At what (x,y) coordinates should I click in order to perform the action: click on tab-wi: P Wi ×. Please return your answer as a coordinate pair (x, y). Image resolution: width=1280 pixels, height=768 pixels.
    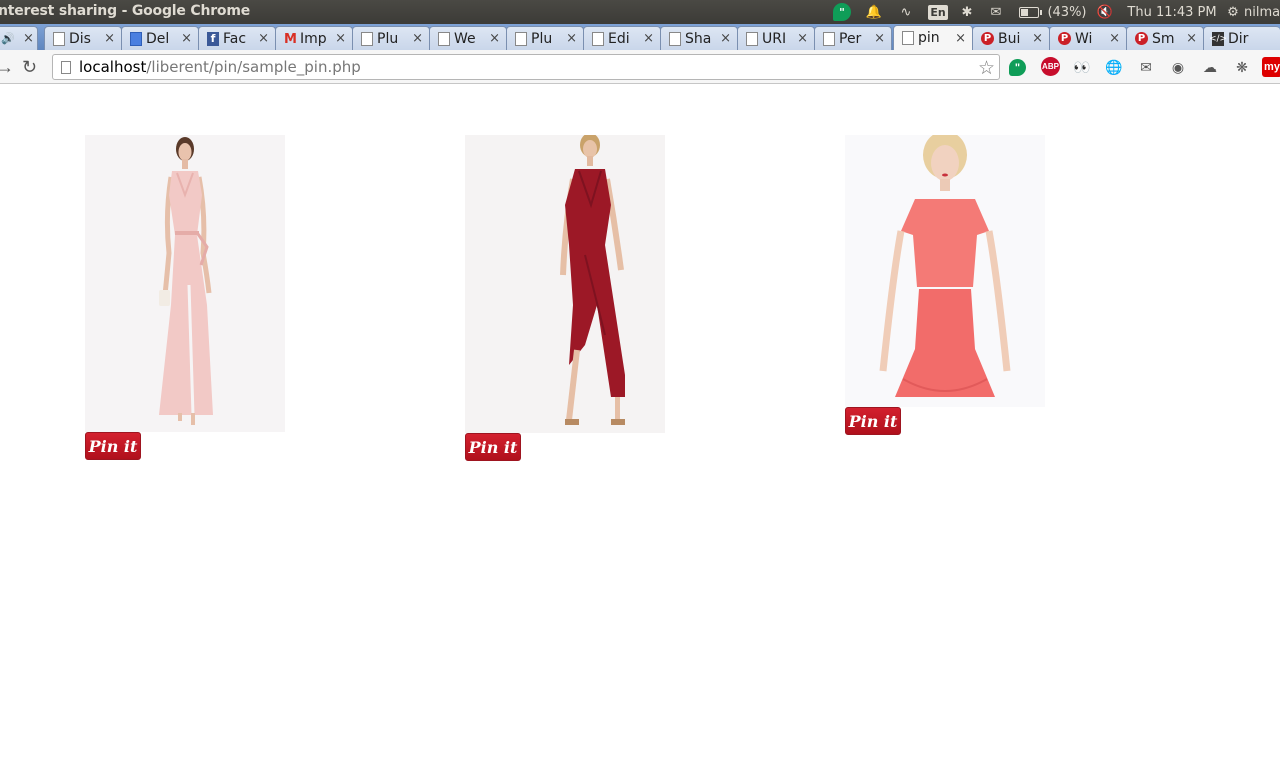
    Looking at the image, I should click on (1088, 38).